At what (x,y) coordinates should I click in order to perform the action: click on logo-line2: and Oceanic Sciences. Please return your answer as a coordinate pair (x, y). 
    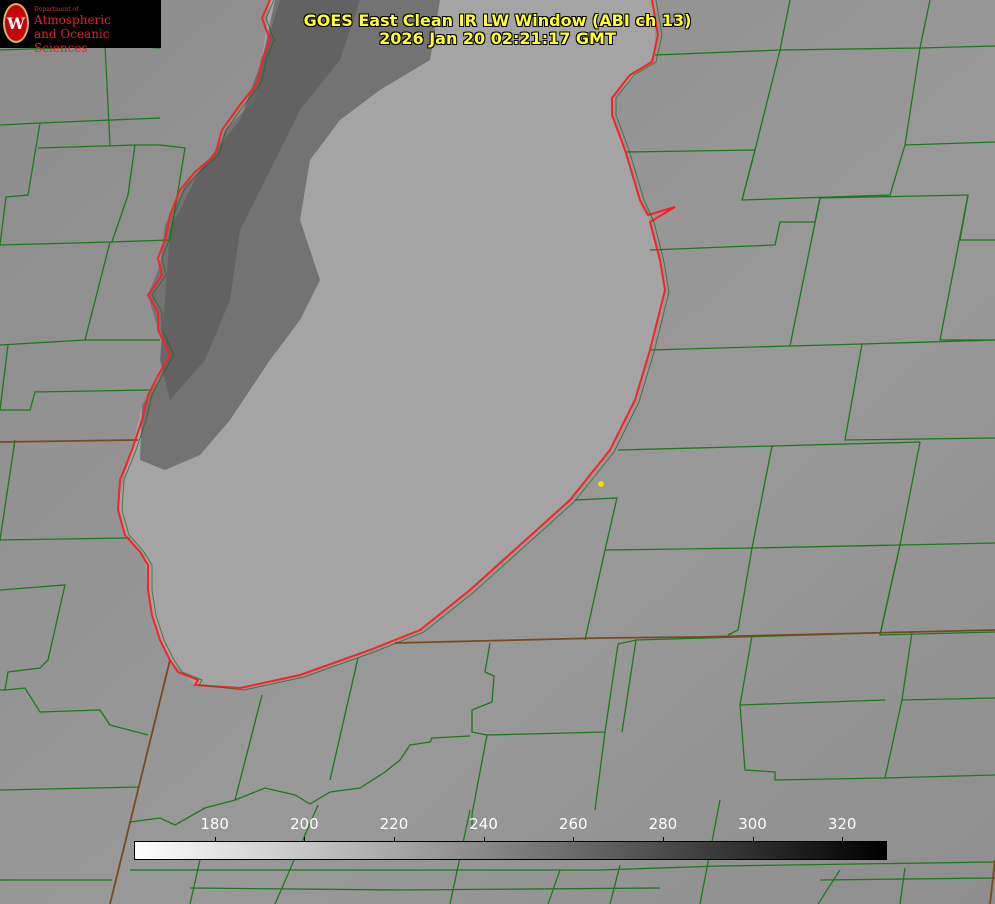
    Looking at the image, I should click on (72, 41).